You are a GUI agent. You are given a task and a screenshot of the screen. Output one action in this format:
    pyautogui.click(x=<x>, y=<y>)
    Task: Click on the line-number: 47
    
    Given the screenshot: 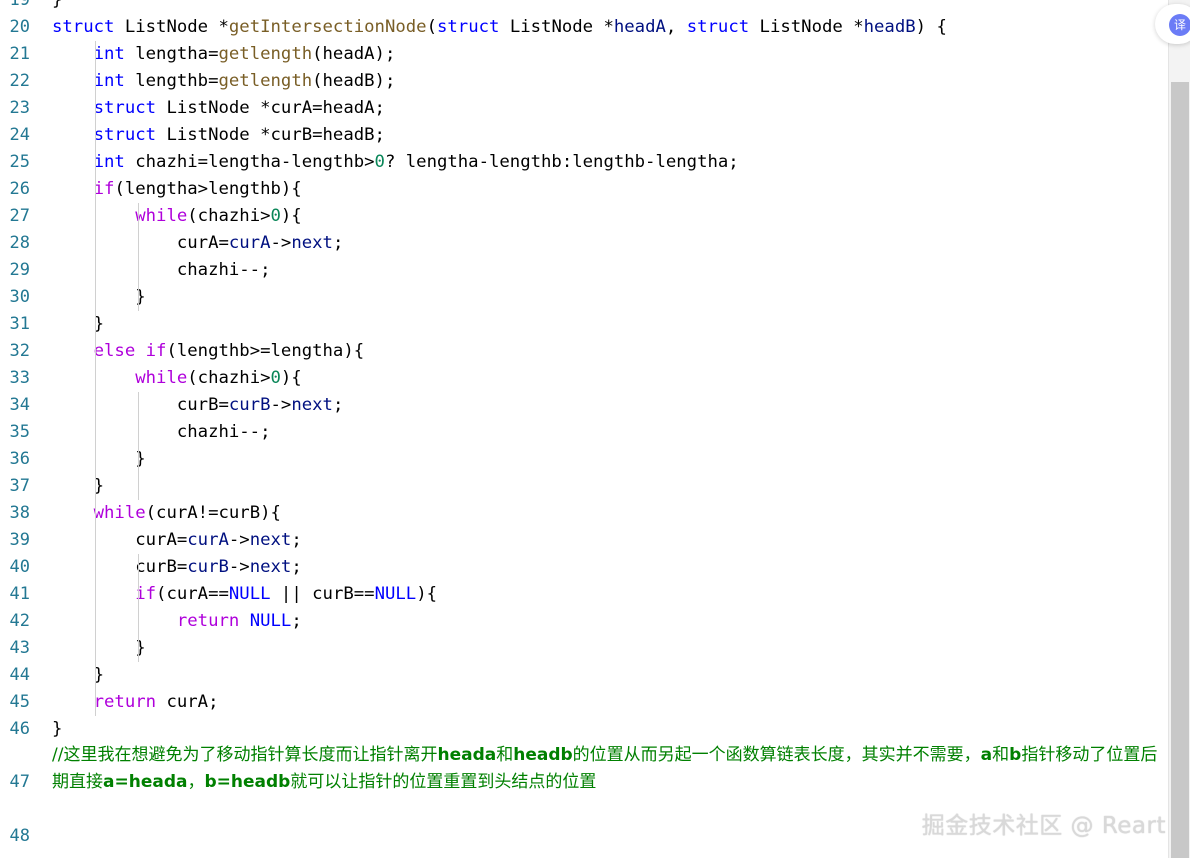 What is the action you would take?
    pyautogui.click(x=19, y=782)
    